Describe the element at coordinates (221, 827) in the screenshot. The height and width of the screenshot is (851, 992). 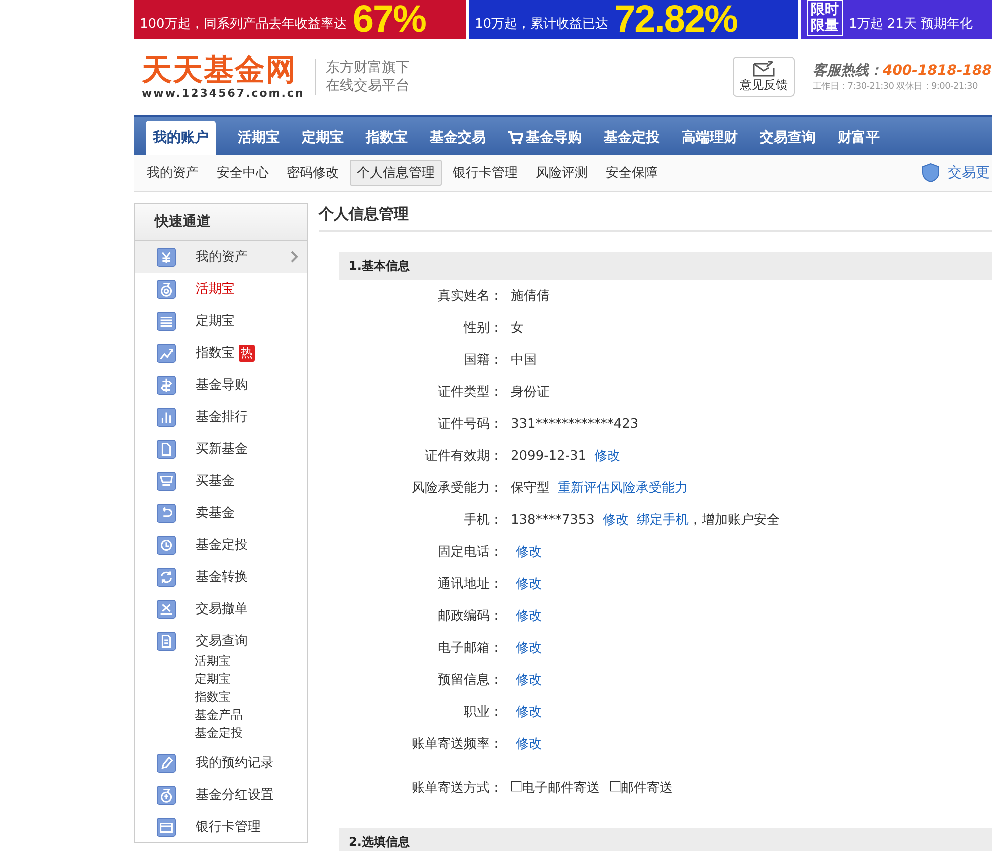
I see `sidebar-item: 银行卡管理` at that location.